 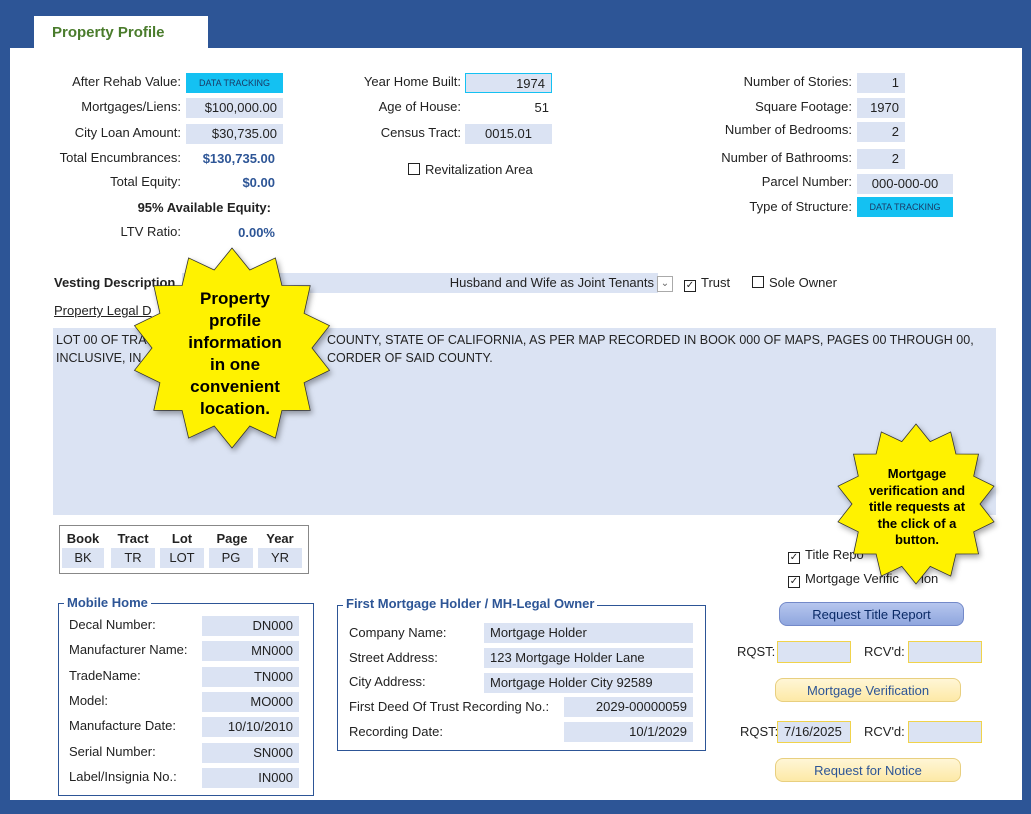 I want to click on mobile-home-label: Model:, so click(x=89, y=700).